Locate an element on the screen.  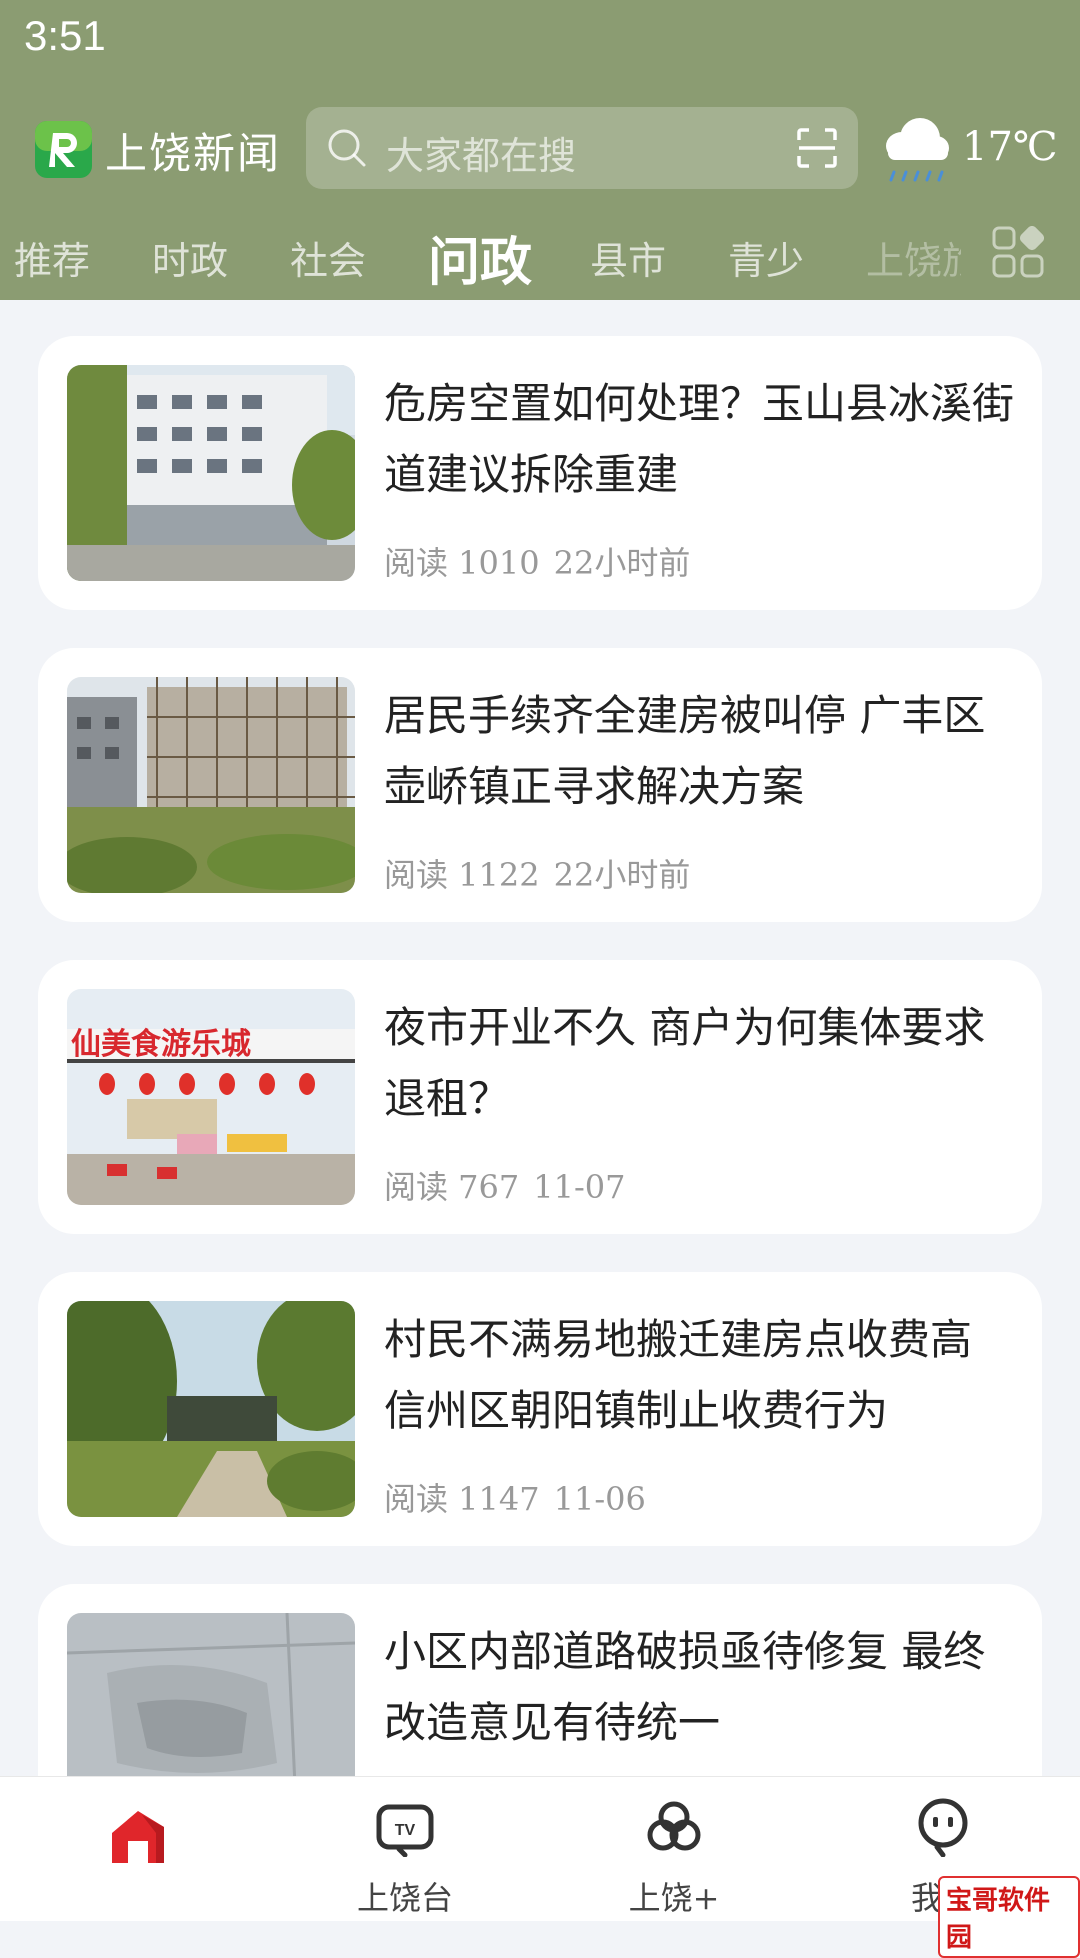
profile-icon is located at coordinates (943, 1827).